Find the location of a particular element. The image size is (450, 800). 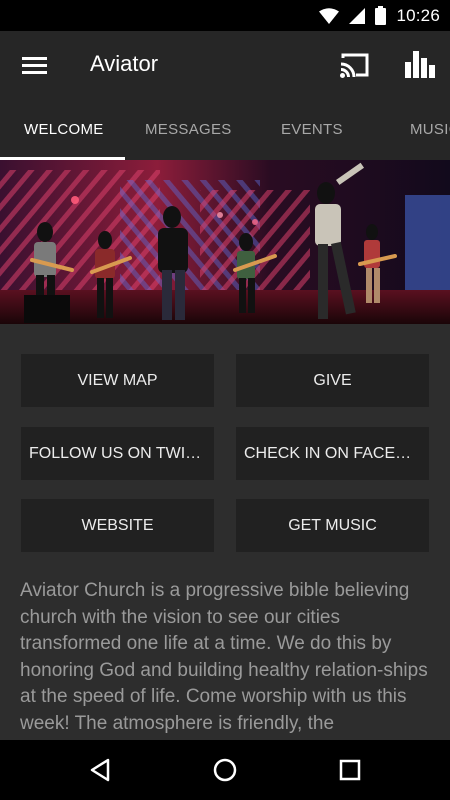

website-button: WEBSITE is located at coordinates (117, 525).